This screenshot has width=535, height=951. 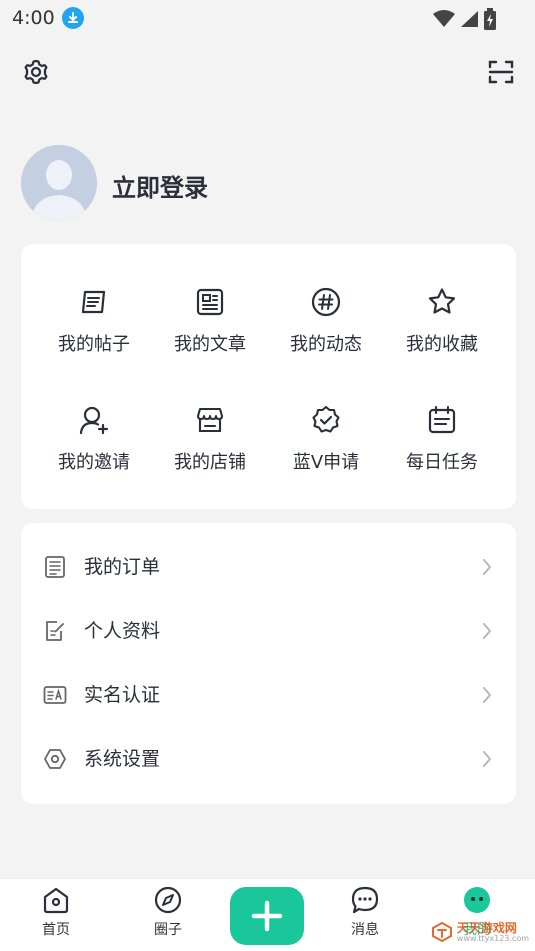 I want to click on nav-item-messages: 消息, so click(x=365, y=912).